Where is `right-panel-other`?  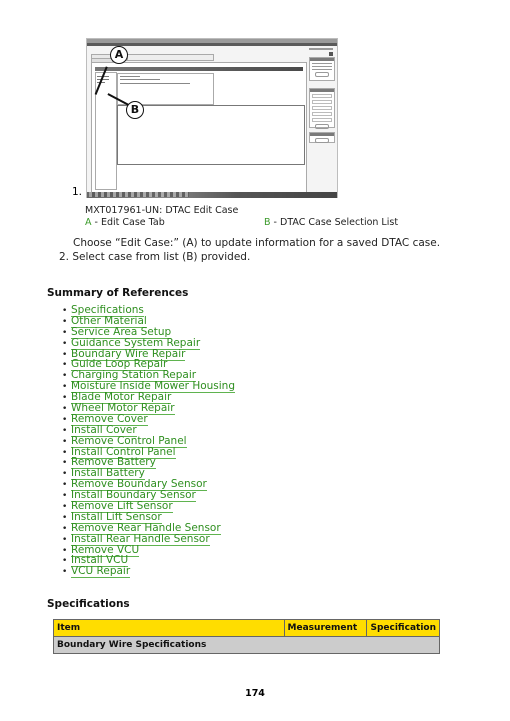
right-panel-other is located at coordinates (322, 137).